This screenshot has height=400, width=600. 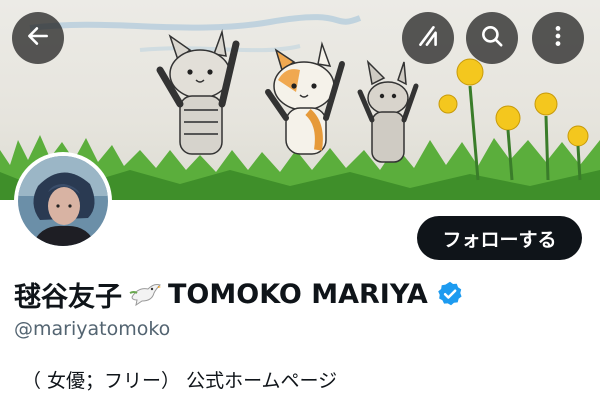 I want to click on profile-bio: （ 女優；フリー） 公式ホームページ, so click(x=180, y=381).